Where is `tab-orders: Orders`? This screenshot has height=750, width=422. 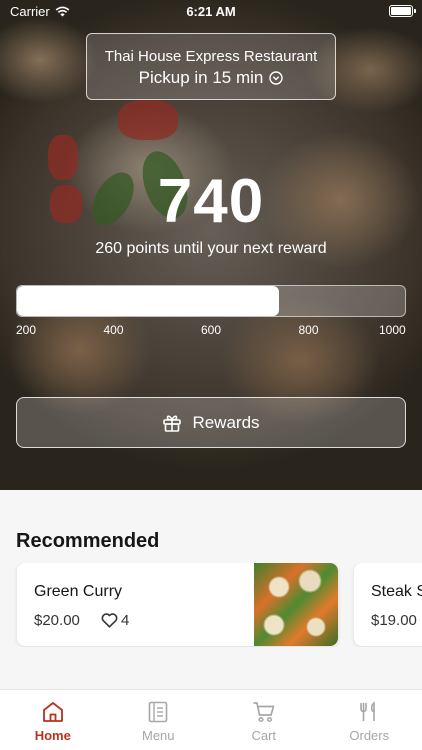
tab-orders: Orders is located at coordinates (369, 720).